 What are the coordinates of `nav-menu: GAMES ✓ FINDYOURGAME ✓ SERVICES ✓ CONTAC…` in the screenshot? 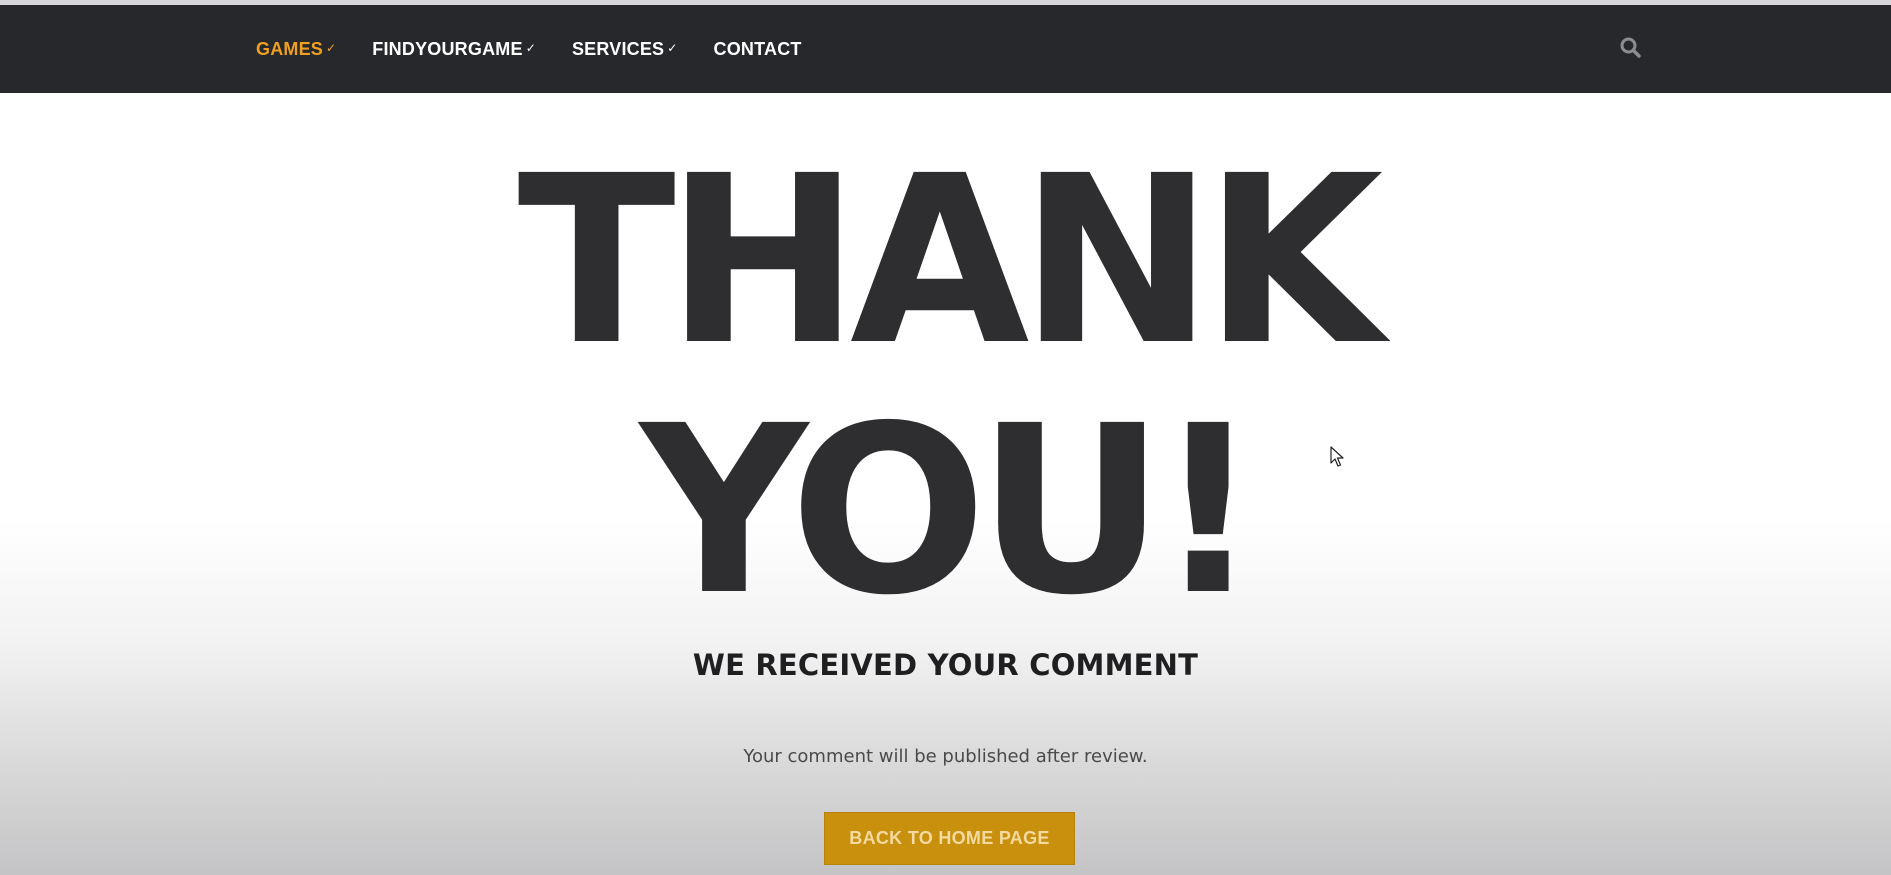 It's located at (547, 49).